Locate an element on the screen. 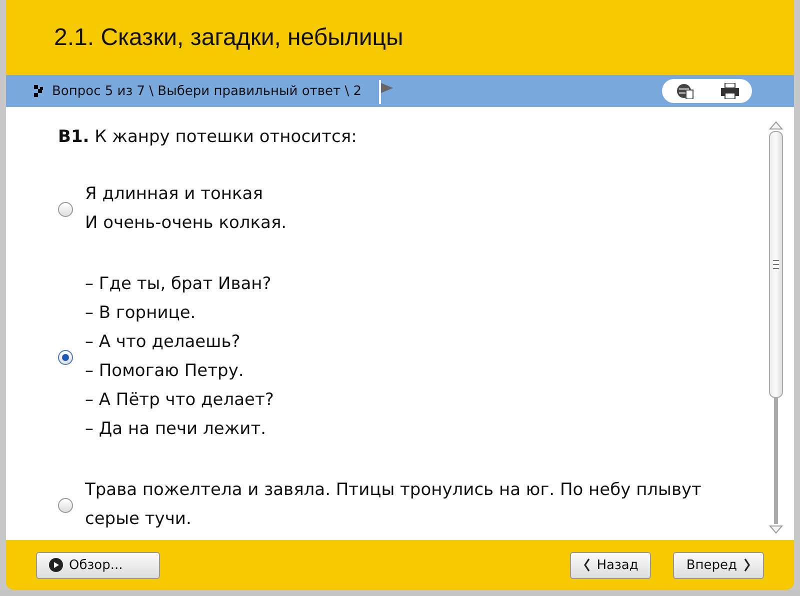  answer-text: – Где ты, брат Иван? – В горнице. – А что делаешь? – Помогаю Петру. – А Пётр что делает? – Да на печи лежит. is located at coordinates (180, 357).